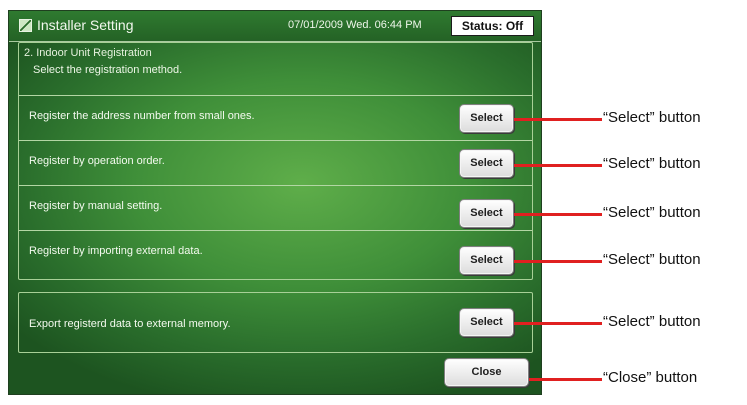 Image resolution: width=747 pixels, height=405 pixels. I want to click on list-item: Register by operation order., so click(275, 161).